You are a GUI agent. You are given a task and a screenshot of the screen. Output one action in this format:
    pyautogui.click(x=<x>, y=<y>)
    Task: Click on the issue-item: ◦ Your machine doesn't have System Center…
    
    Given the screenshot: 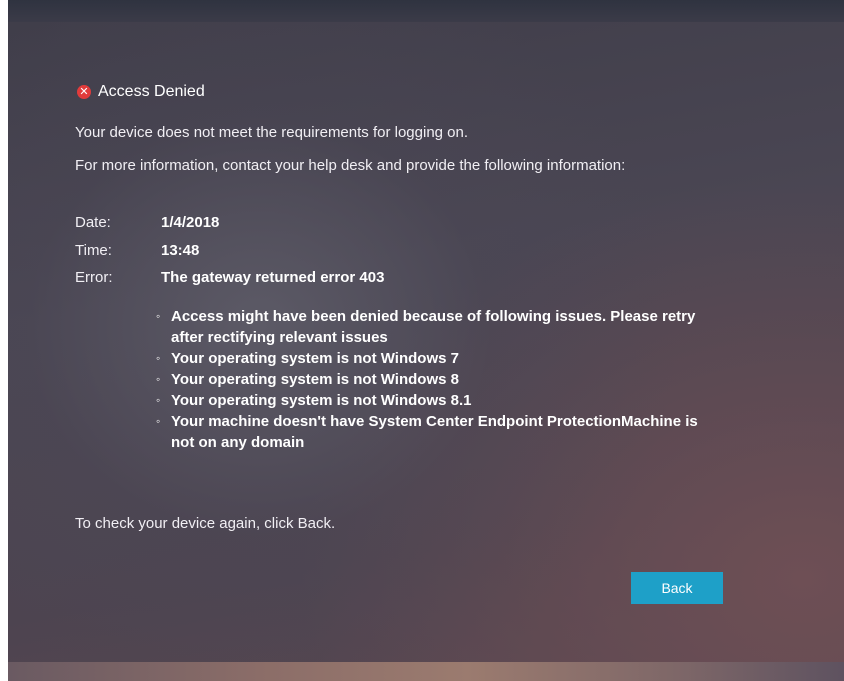 What is the action you would take?
    pyautogui.click(x=434, y=432)
    